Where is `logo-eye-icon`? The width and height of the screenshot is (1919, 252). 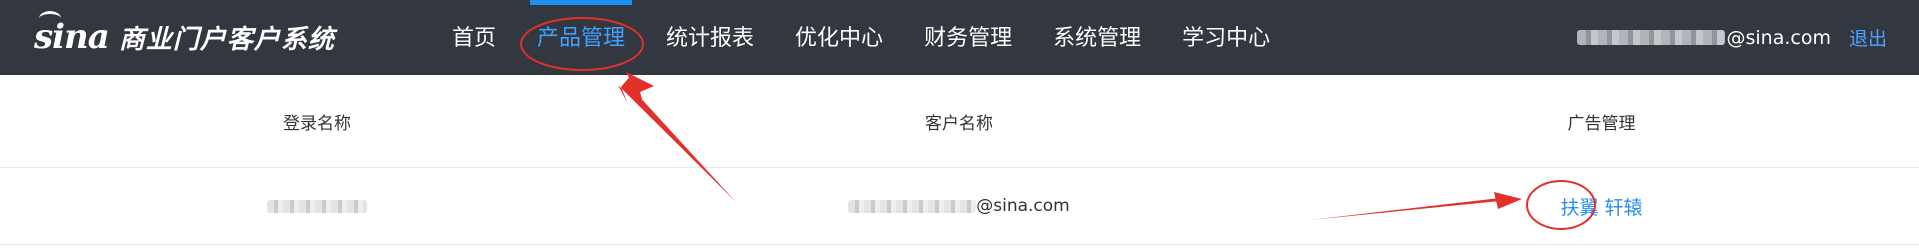
logo-eye-icon is located at coordinates (50, 18).